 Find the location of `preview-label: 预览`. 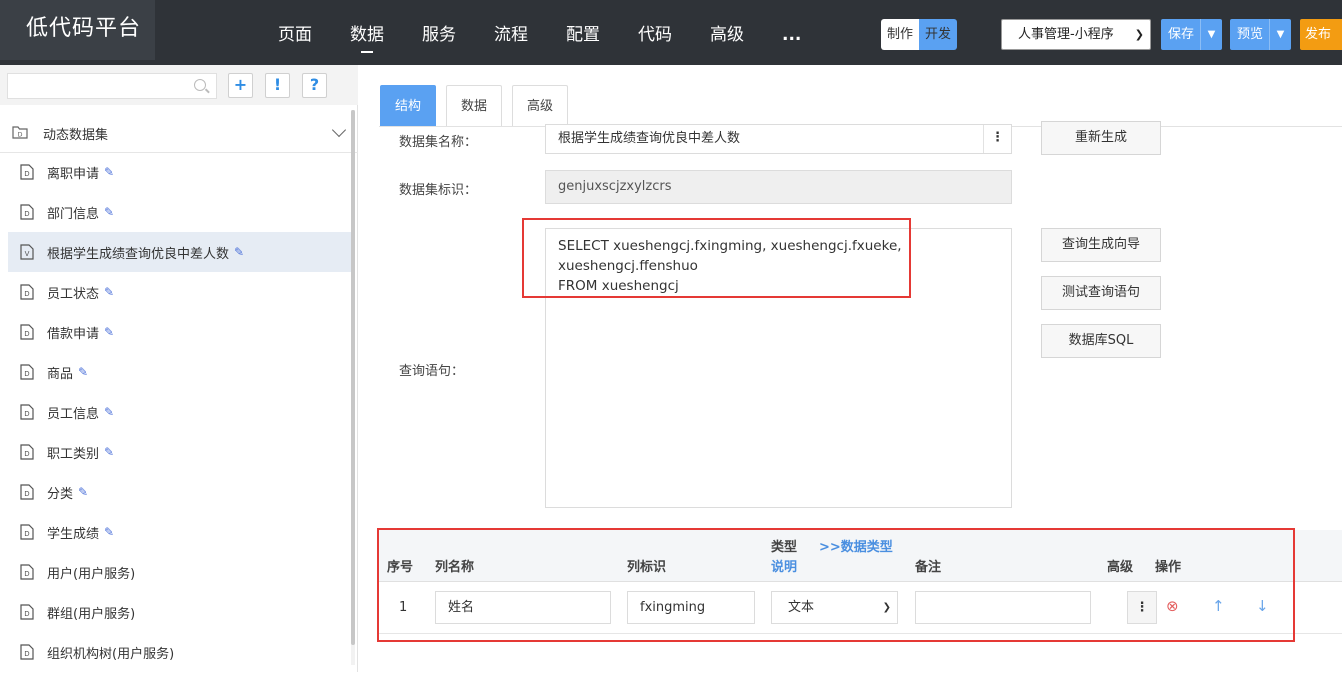

preview-label: 预览 is located at coordinates (1250, 34).